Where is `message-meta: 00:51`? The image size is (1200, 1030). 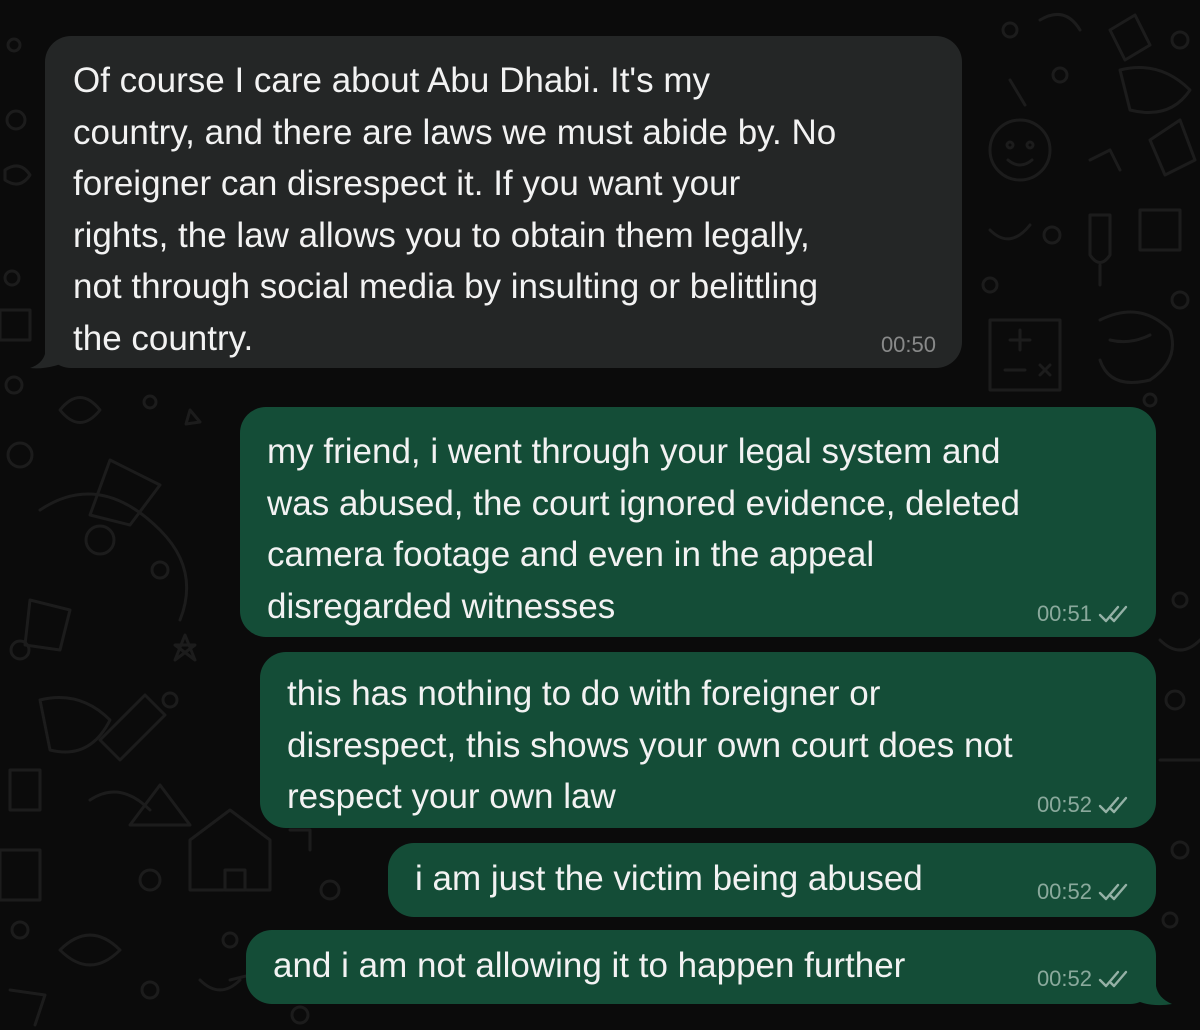 message-meta: 00:51 is located at coordinates (1083, 614).